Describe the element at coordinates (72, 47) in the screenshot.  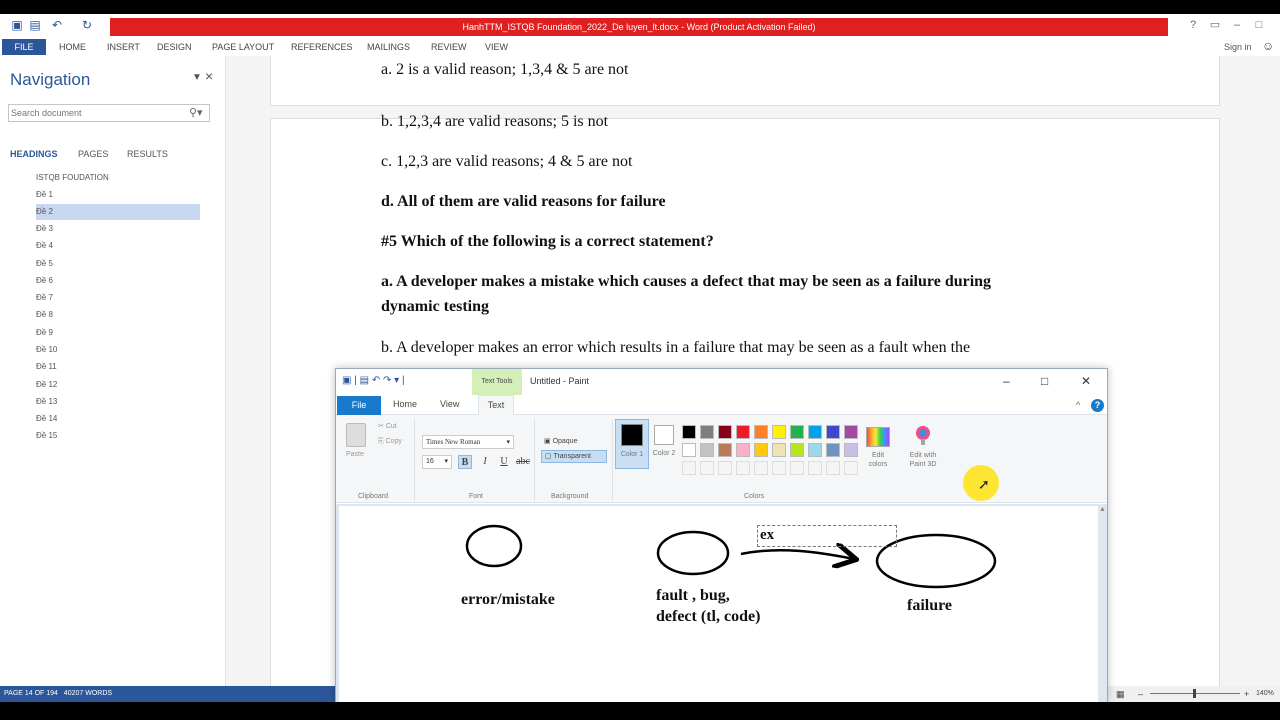
I see `tab-home: HOME` at that location.